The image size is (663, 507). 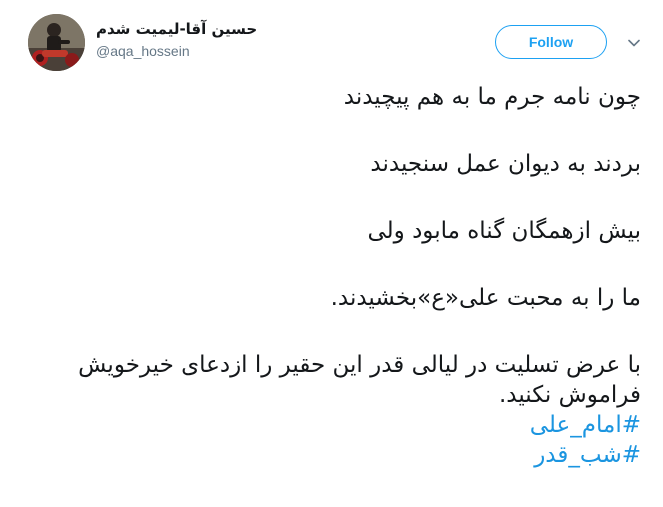 I want to click on tweet-header: حسین آقا-لیمیت شدم @aqa_hossein Follow, so click(x=340, y=44).